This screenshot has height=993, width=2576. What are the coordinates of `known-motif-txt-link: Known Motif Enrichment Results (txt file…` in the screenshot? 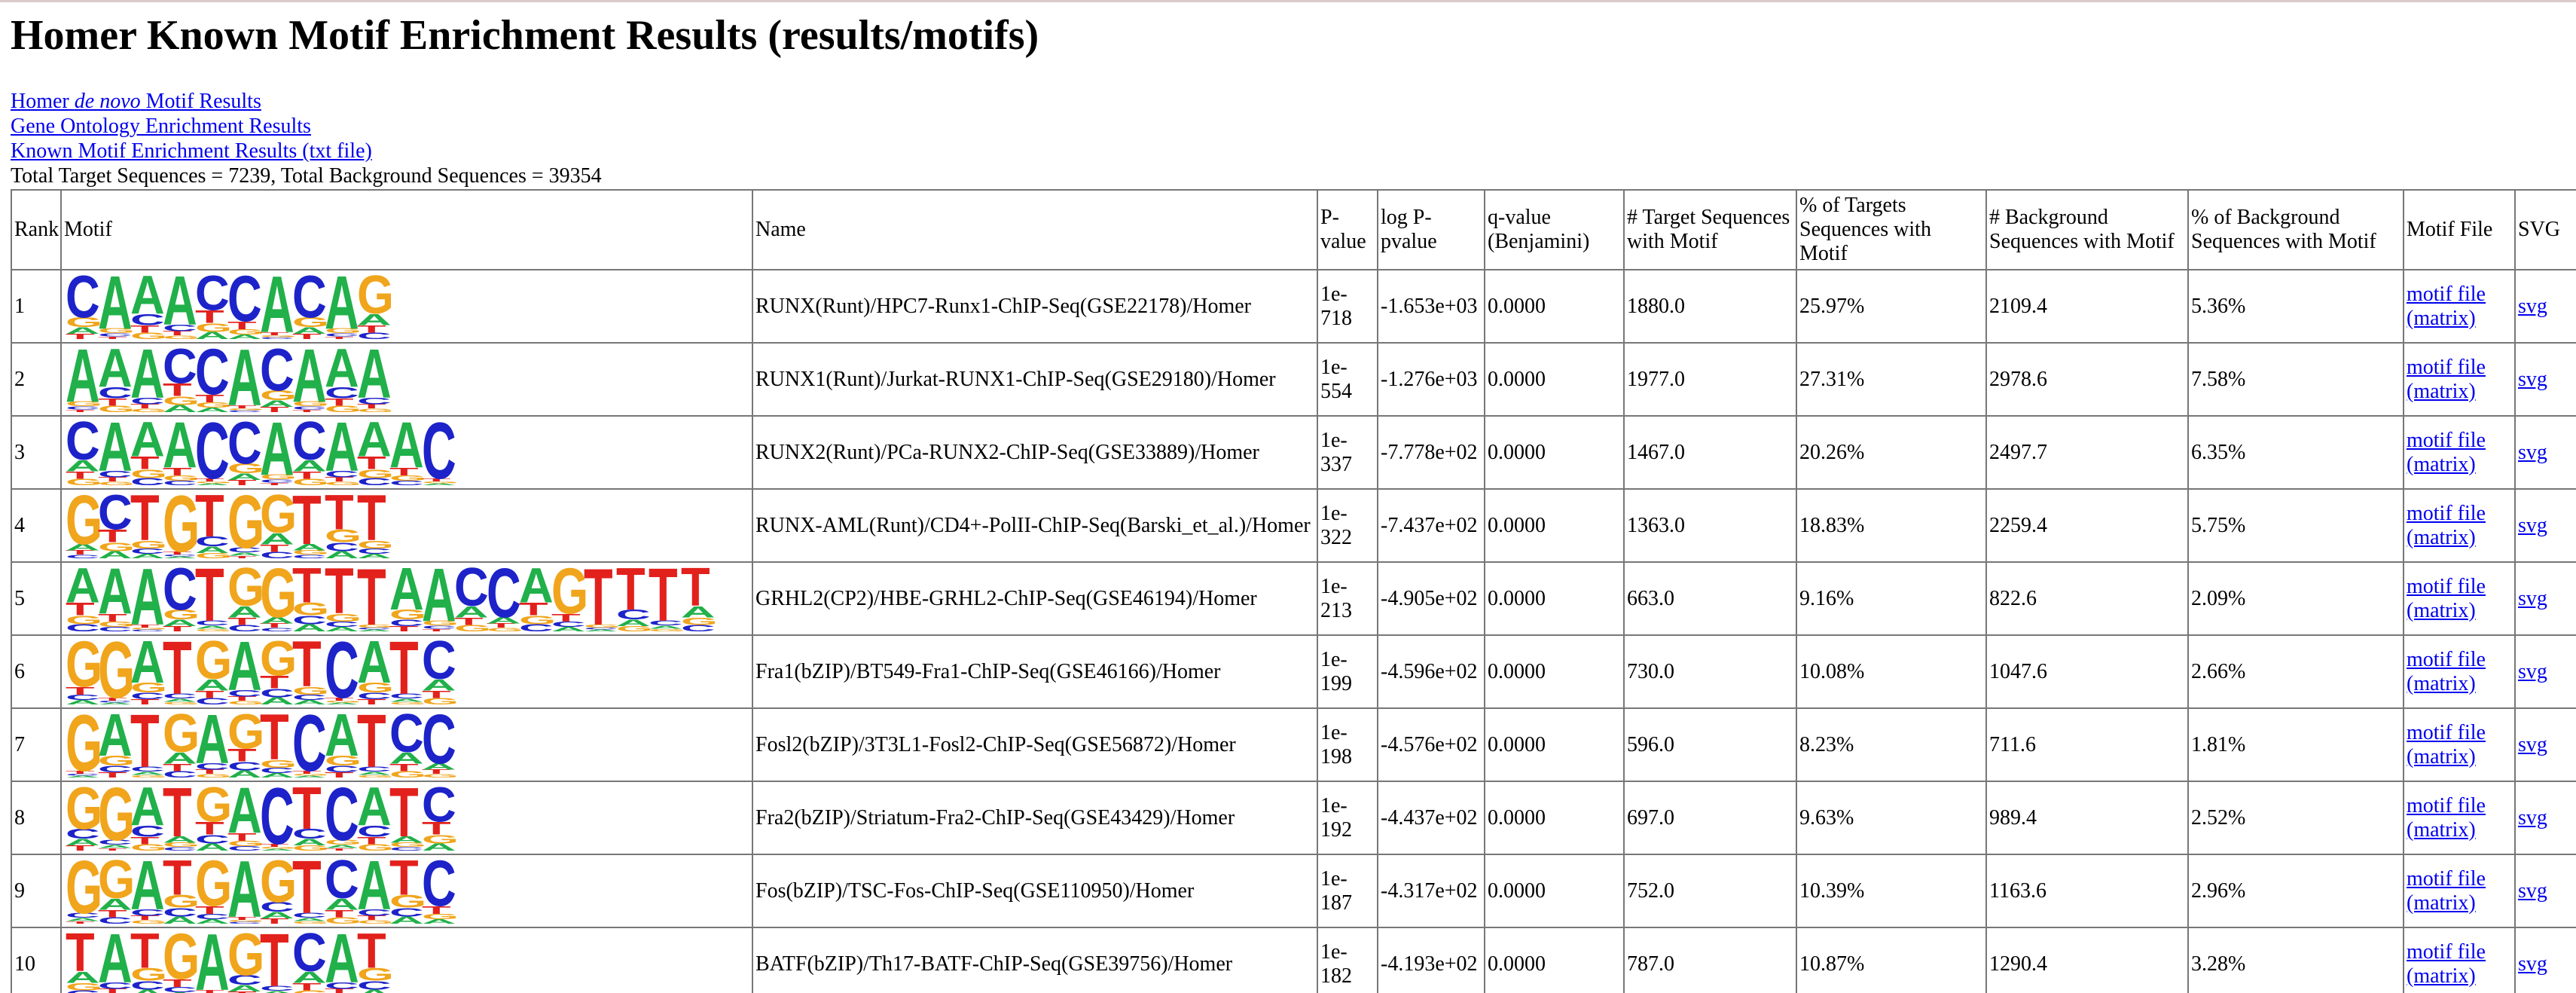 It's located at (307, 151).